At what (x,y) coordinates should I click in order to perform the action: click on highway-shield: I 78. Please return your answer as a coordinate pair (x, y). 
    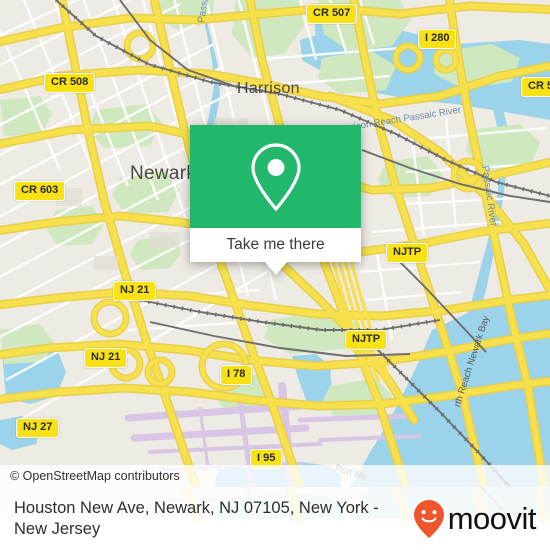
    Looking at the image, I should click on (236, 375).